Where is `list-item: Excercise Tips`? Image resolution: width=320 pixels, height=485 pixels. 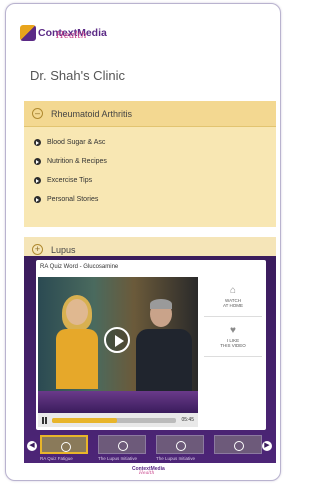
list-item: Excercise Tips is located at coordinates (155, 180).